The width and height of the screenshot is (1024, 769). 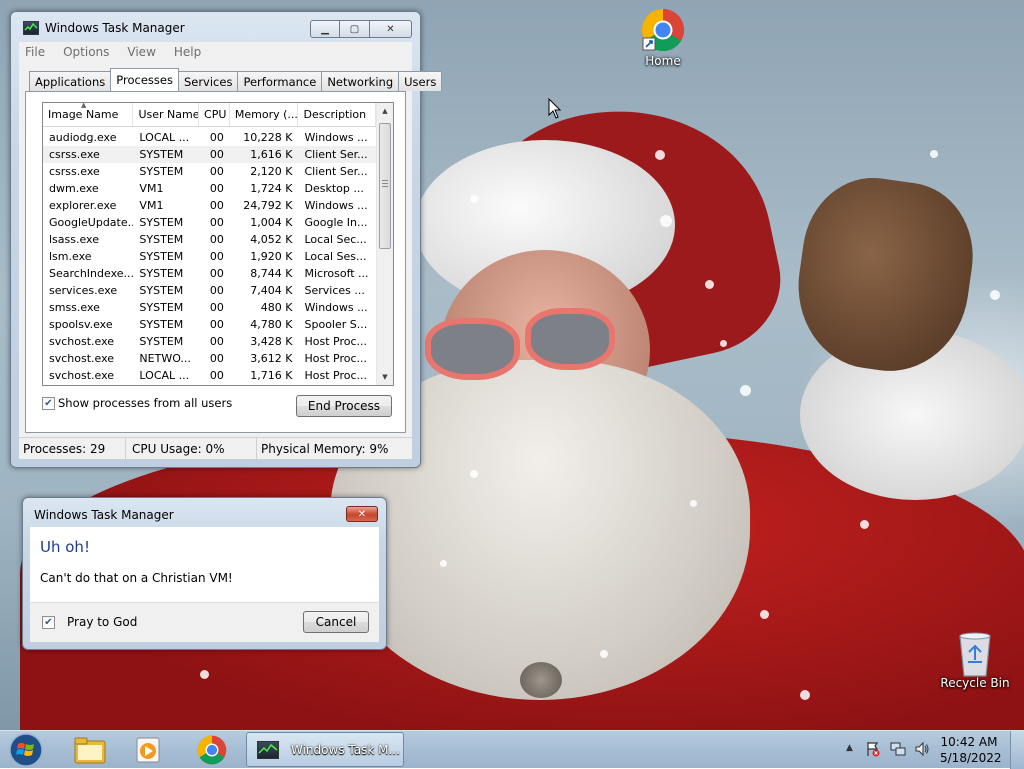 I want to click on desktop-icon-recycle-bin: Recycle Bin, so click(x=975, y=660).